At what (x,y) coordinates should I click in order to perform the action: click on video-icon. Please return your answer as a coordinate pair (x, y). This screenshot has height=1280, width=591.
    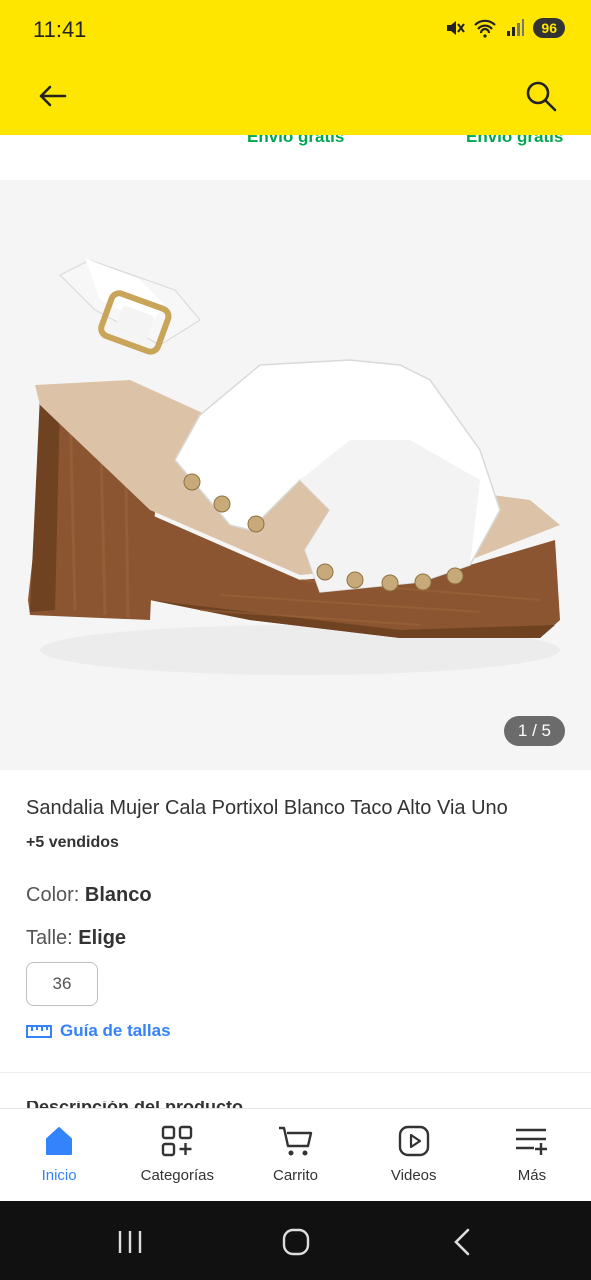
    Looking at the image, I should click on (413, 1141).